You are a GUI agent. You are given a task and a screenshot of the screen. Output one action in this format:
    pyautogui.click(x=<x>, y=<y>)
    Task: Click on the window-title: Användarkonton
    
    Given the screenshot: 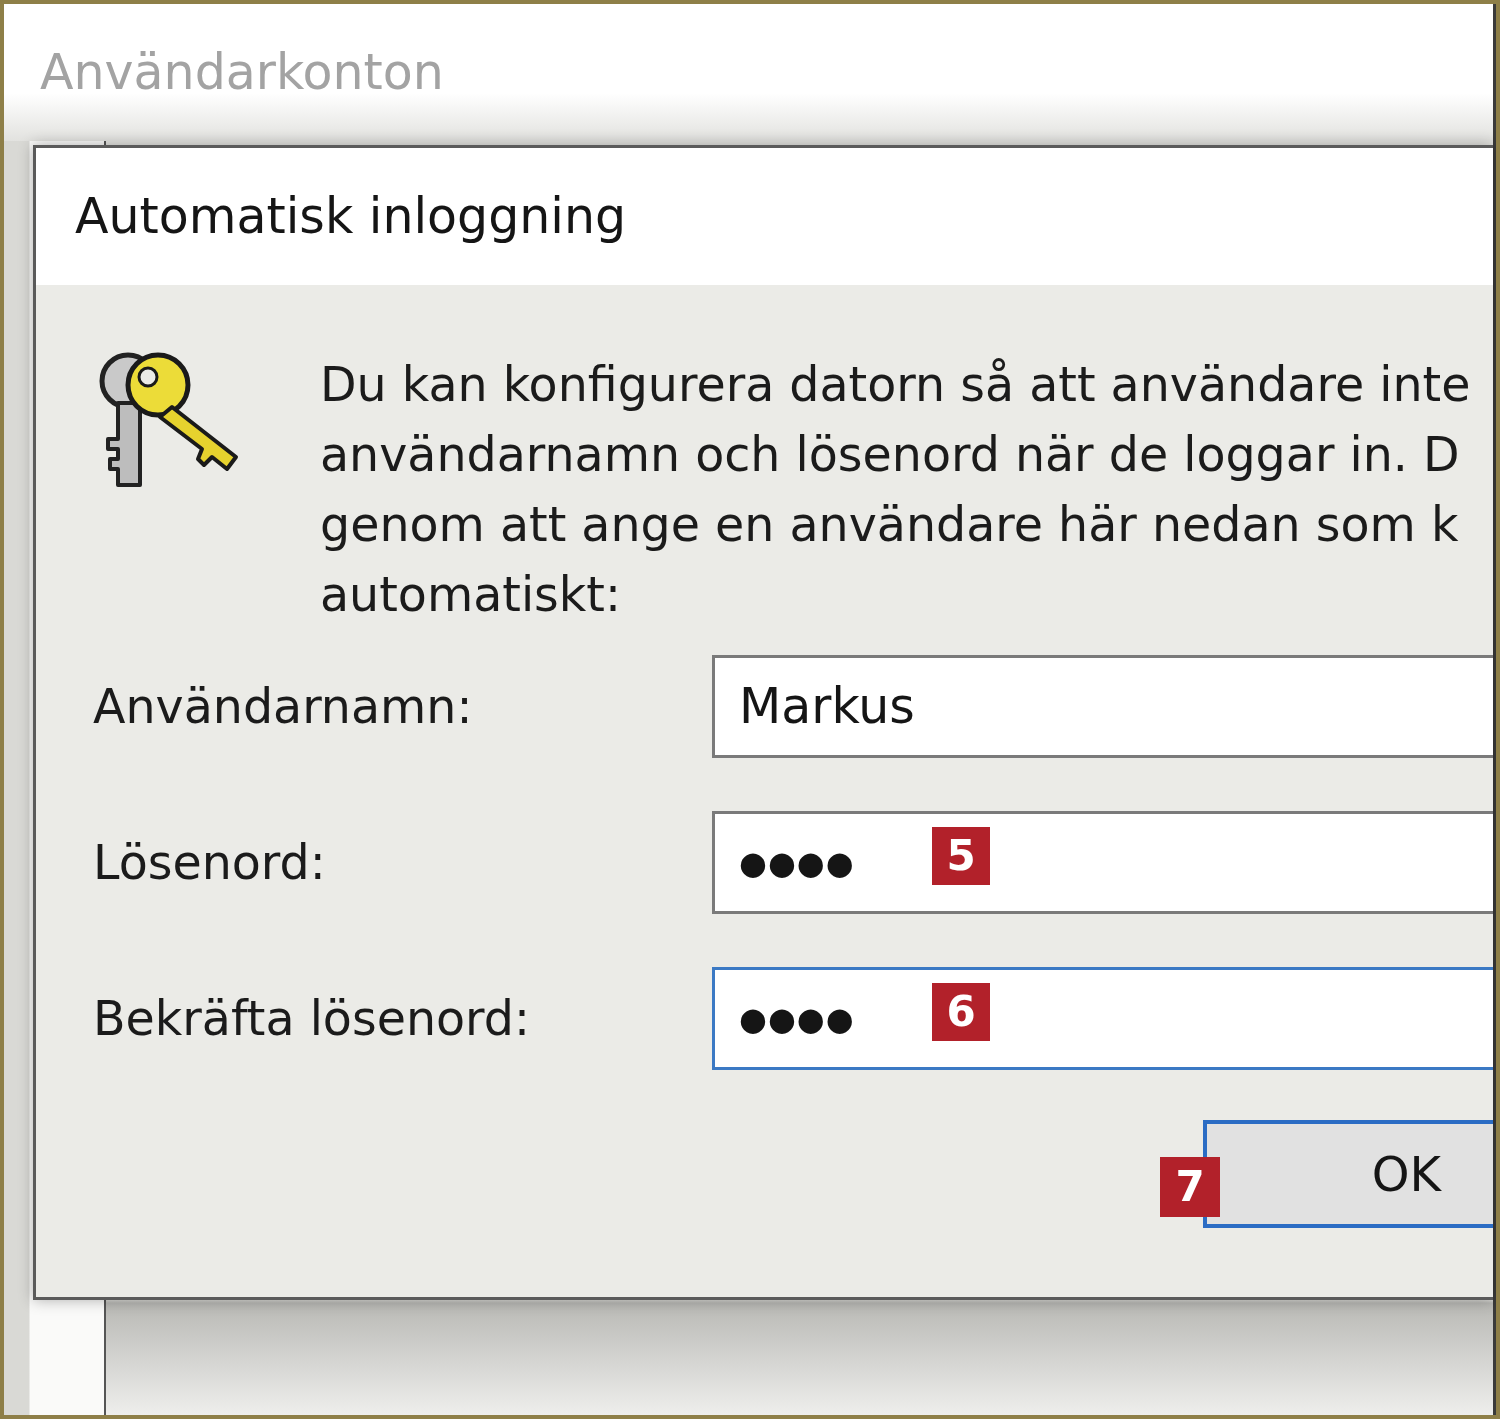 What is the action you would take?
    pyautogui.click(x=242, y=72)
    